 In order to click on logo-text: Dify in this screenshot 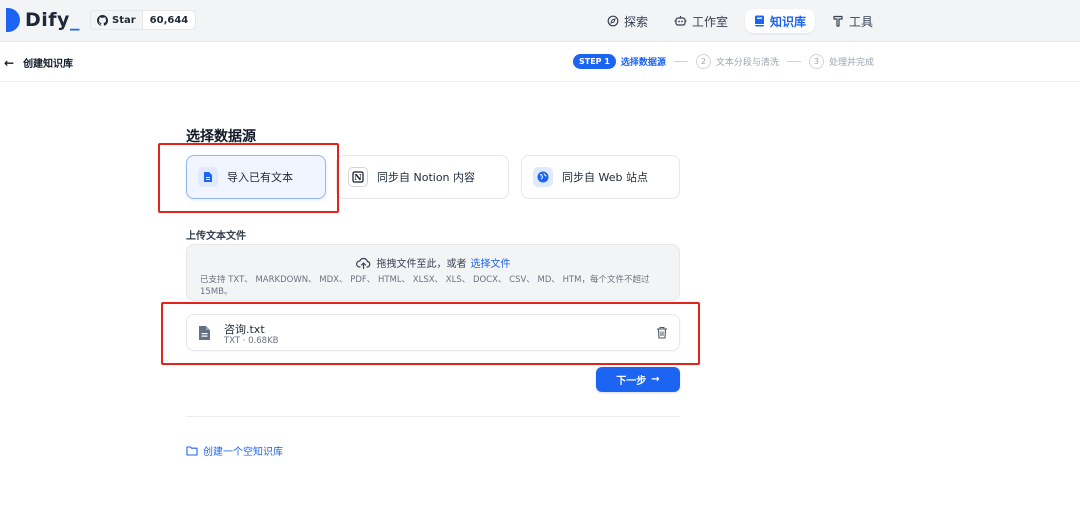, I will do `click(47, 20)`.